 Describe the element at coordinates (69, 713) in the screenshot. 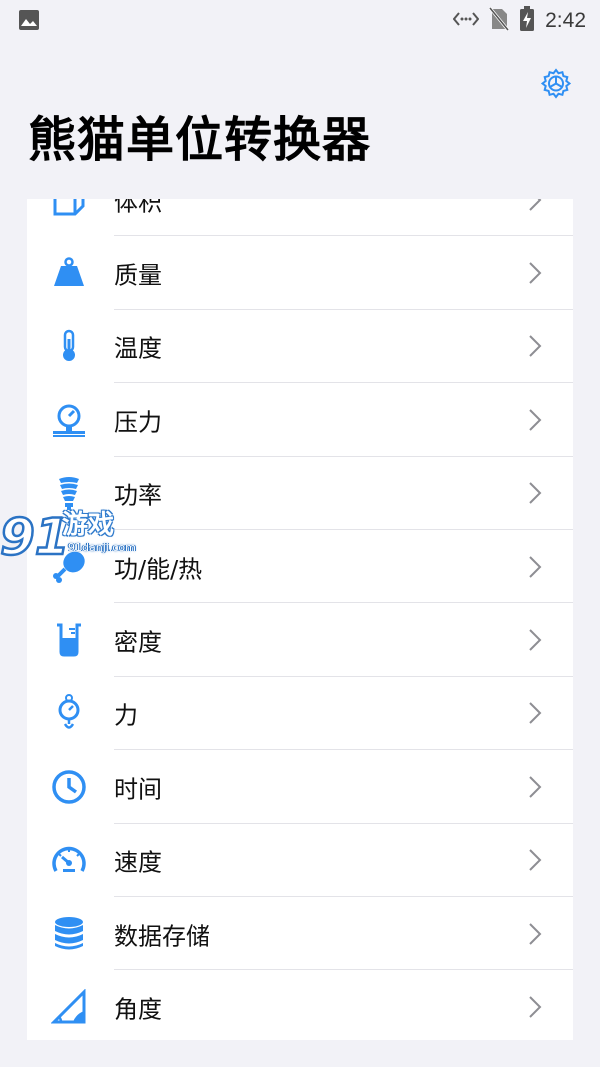

I see `spring-scale-icon` at that location.